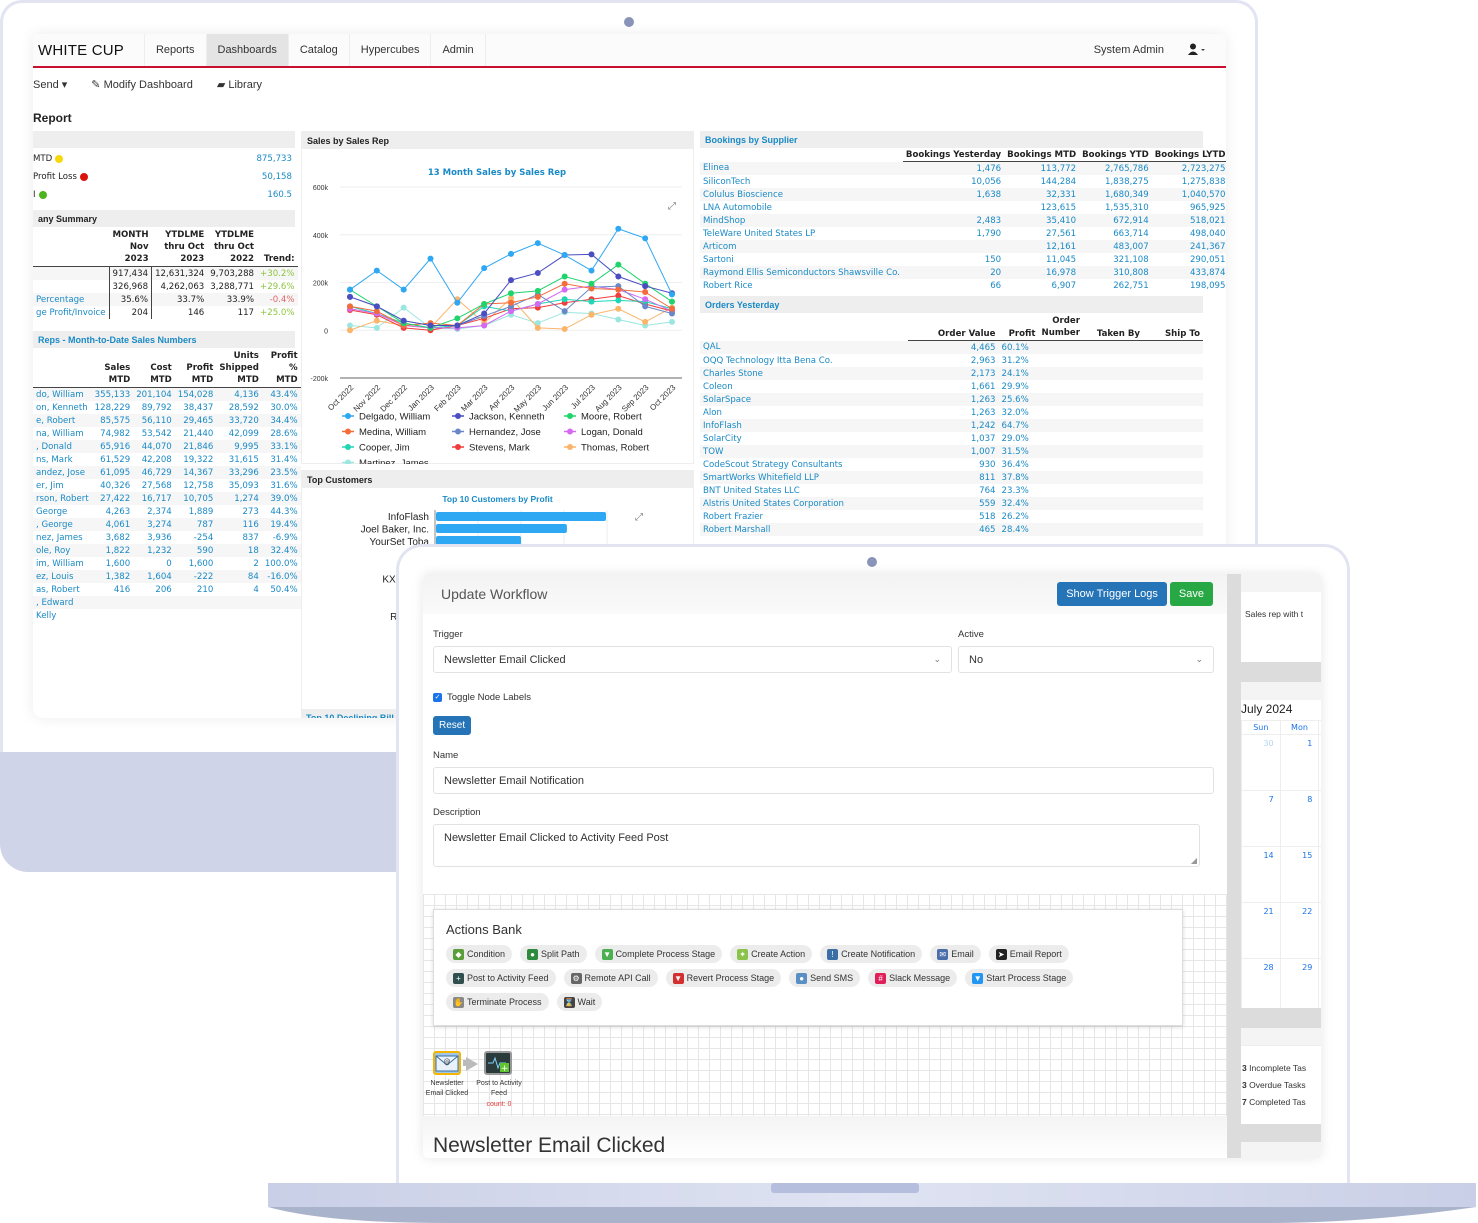 This screenshot has height=1223, width=1478. Describe the element at coordinates (804, 477) in the screenshot. I see `customer-link: SmartWorks Whitefield LLP` at that location.